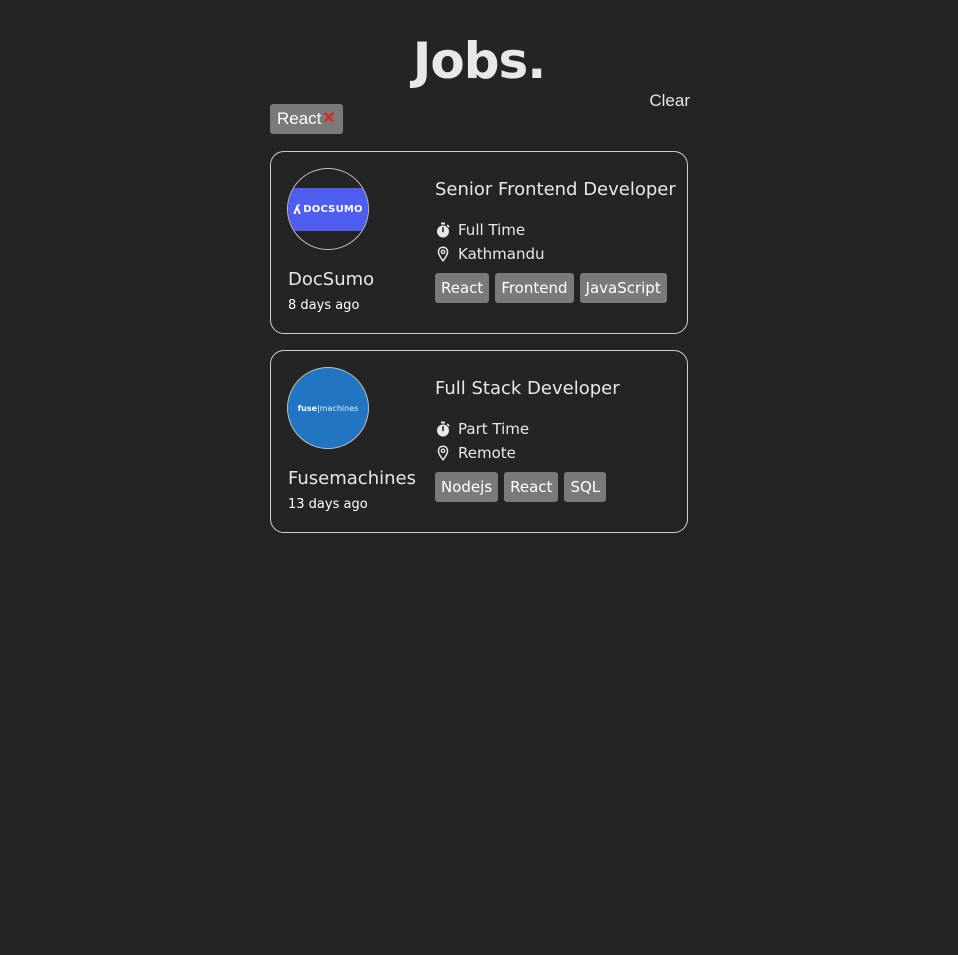 This screenshot has width=958, height=955. Describe the element at coordinates (494, 429) in the screenshot. I see `job-type-label: Part Time` at that location.